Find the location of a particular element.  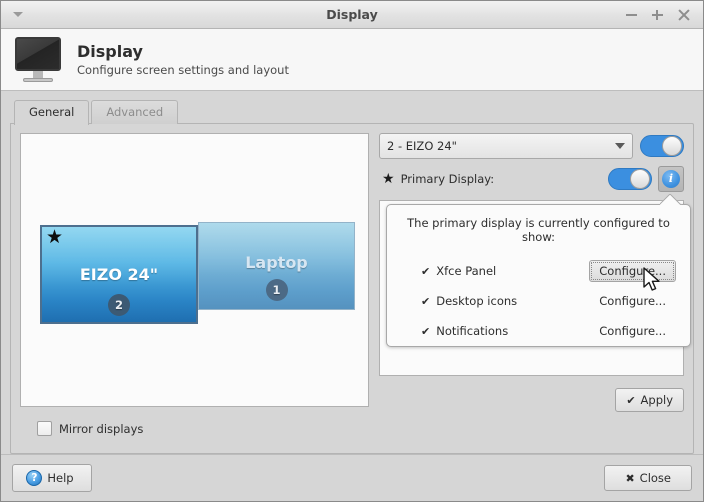

apply-row: ✔ Apply is located at coordinates (531, 397).